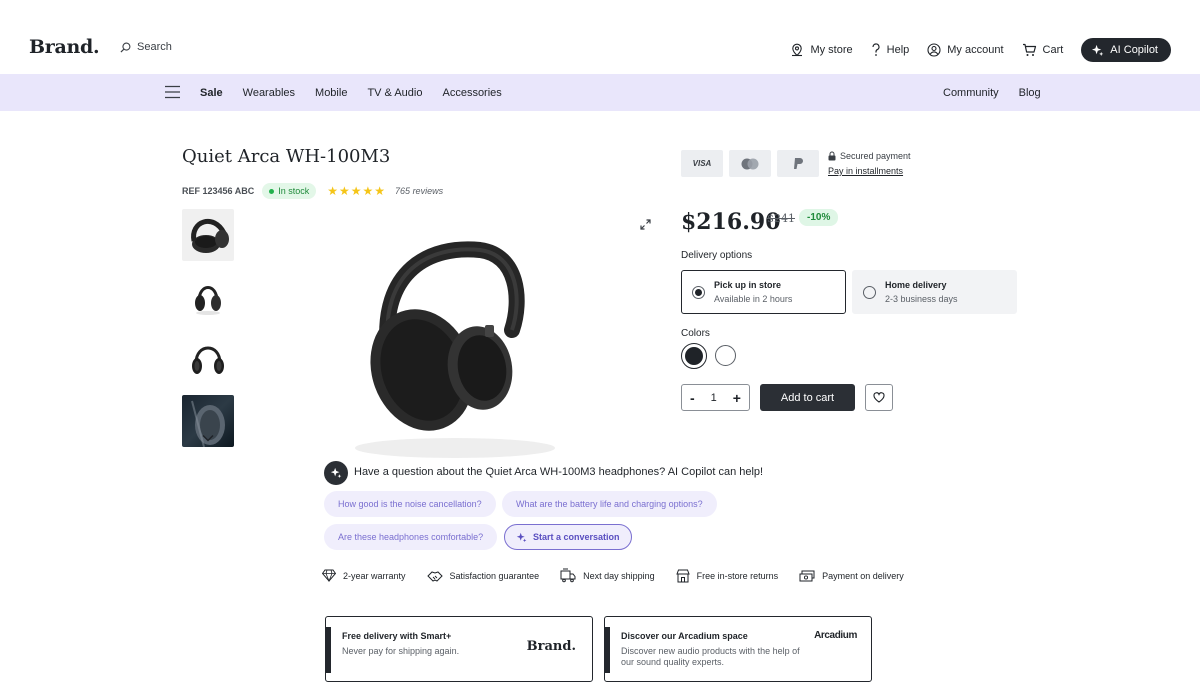 This screenshot has width=1200, height=698. What do you see at coordinates (753, 299) in the screenshot?
I see `pickup-sub: Available in 2 hours` at bounding box center [753, 299].